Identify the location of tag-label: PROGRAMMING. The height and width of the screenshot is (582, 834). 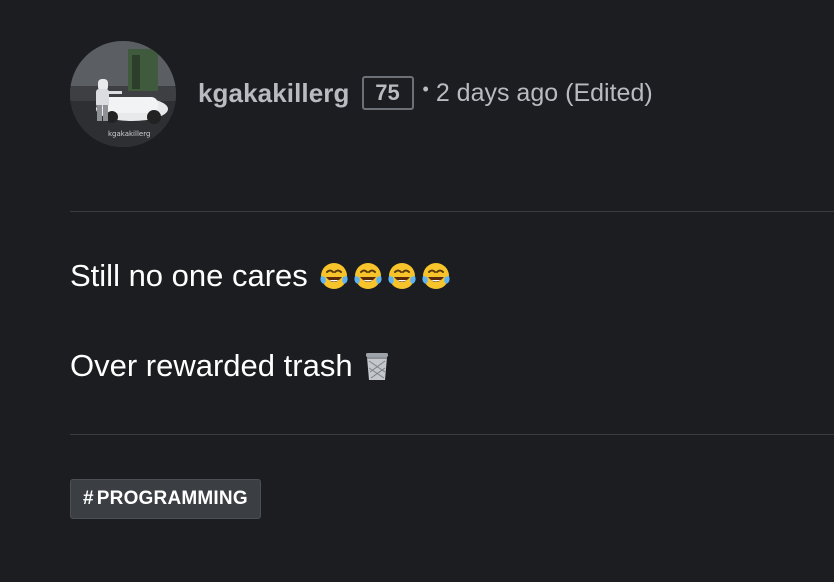
(172, 498).